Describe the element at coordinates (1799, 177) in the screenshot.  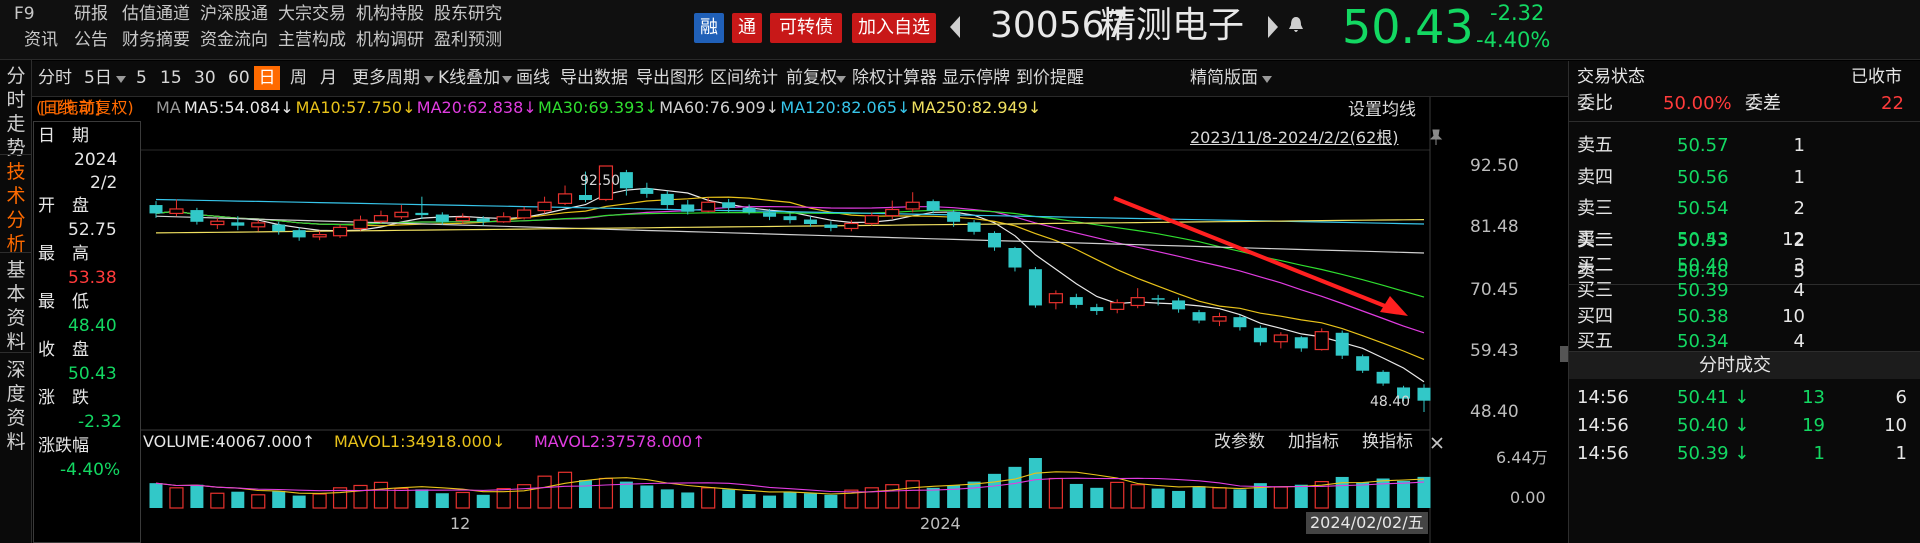
I see `sell-level-volume: 1` at that location.